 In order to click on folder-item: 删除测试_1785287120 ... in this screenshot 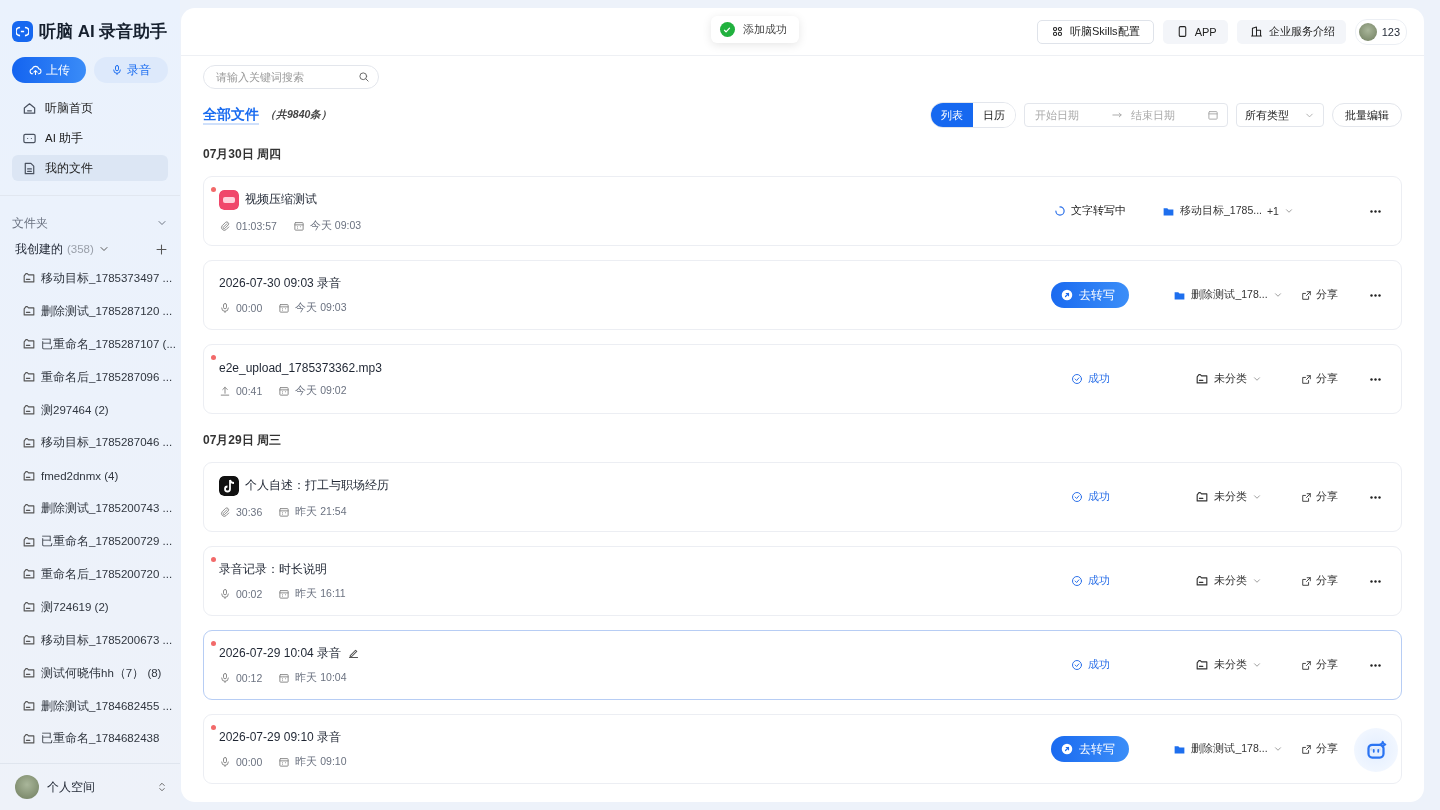, I will do `click(98, 311)`.